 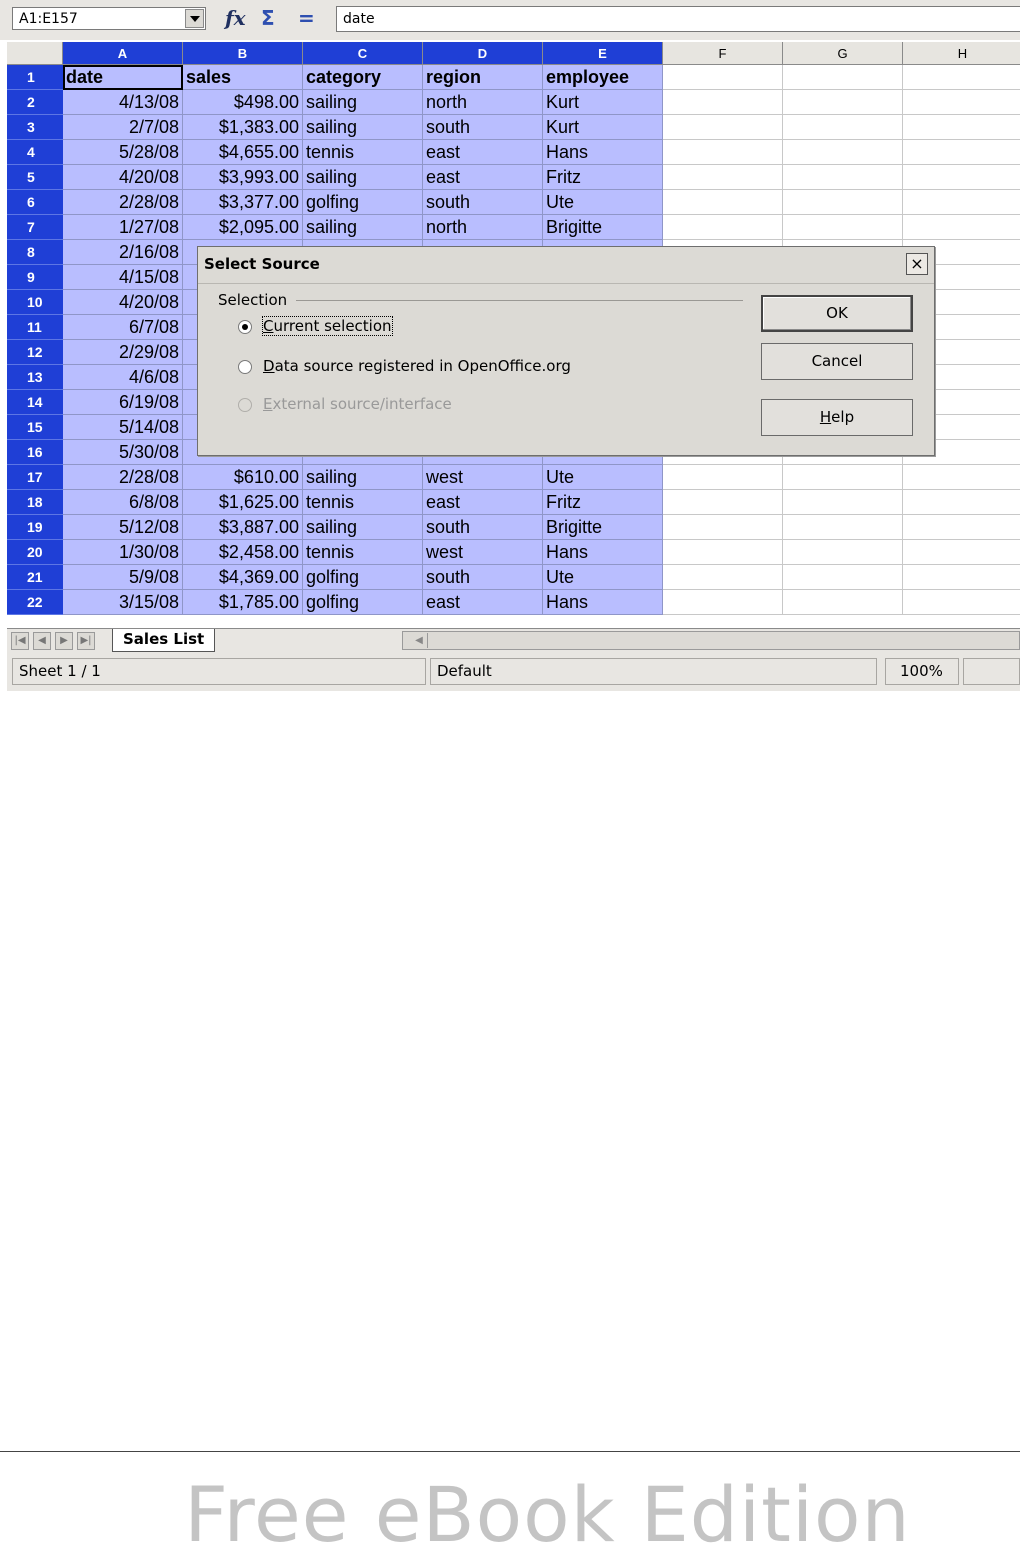 What do you see at coordinates (843, 552) in the screenshot?
I see `cell-g20` at bounding box center [843, 552].